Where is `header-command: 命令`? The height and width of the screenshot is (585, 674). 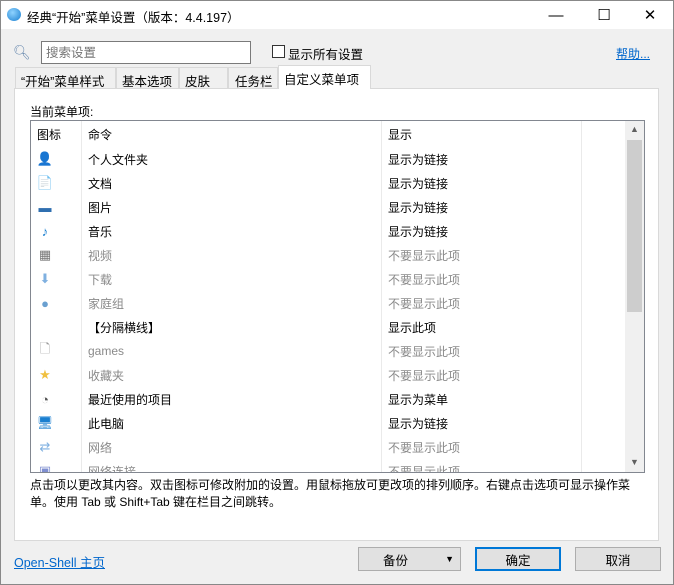
header-command: 命令 is located at coordinates (232, 134).